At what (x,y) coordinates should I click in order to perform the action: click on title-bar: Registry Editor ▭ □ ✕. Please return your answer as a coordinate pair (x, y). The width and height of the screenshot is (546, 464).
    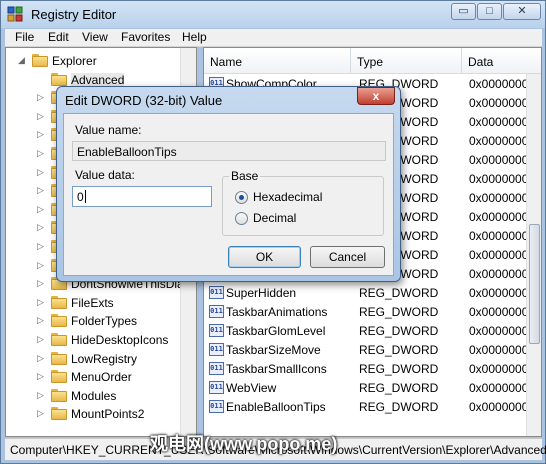
    Looking at the image, I should click on (273, 14).